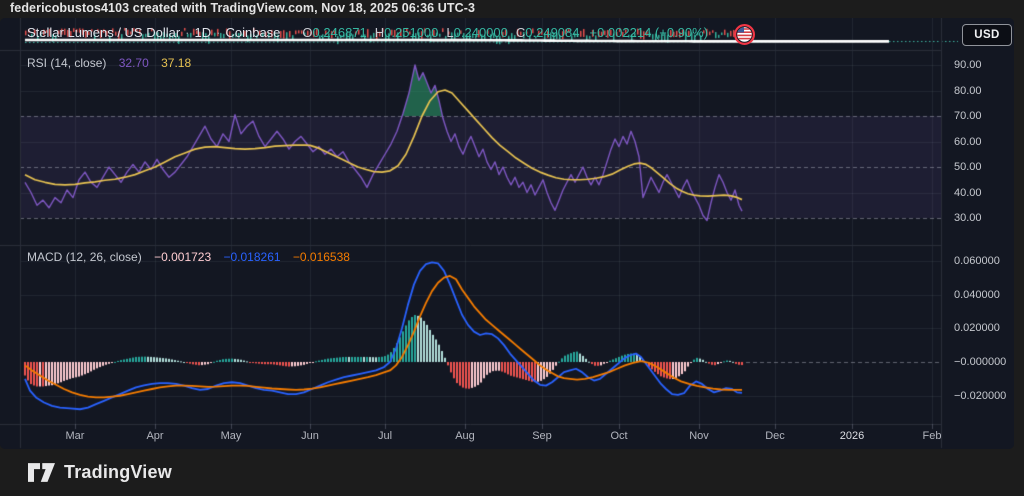 This screenshot has width=1024, height=496. Describe the element at coordinates (45, 257) in the screenshot. I see `macd-label: MACD` at that location.